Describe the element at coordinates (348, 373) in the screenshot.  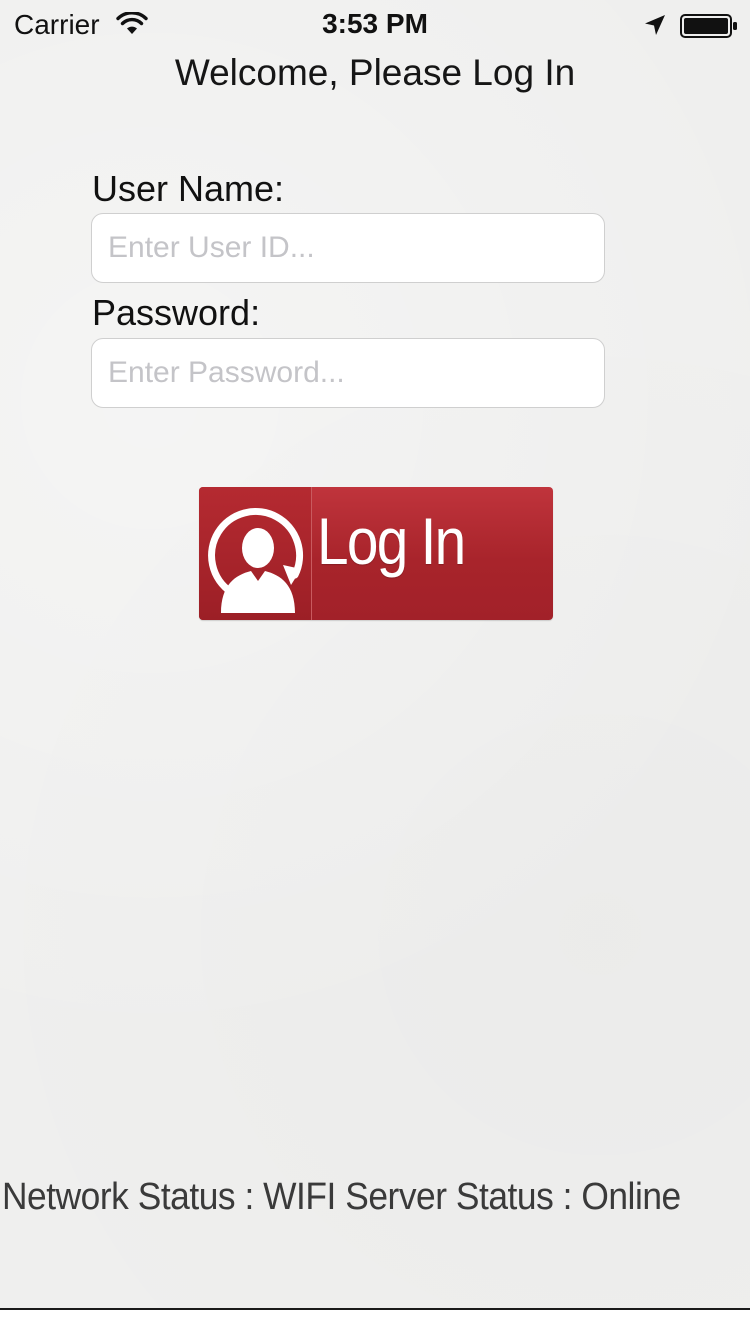
I see `password-input` at that location.